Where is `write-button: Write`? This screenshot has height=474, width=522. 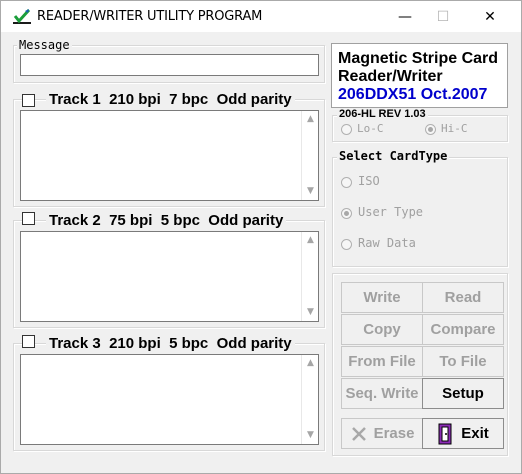
write-button: Write is located at coordinates (382, 297).